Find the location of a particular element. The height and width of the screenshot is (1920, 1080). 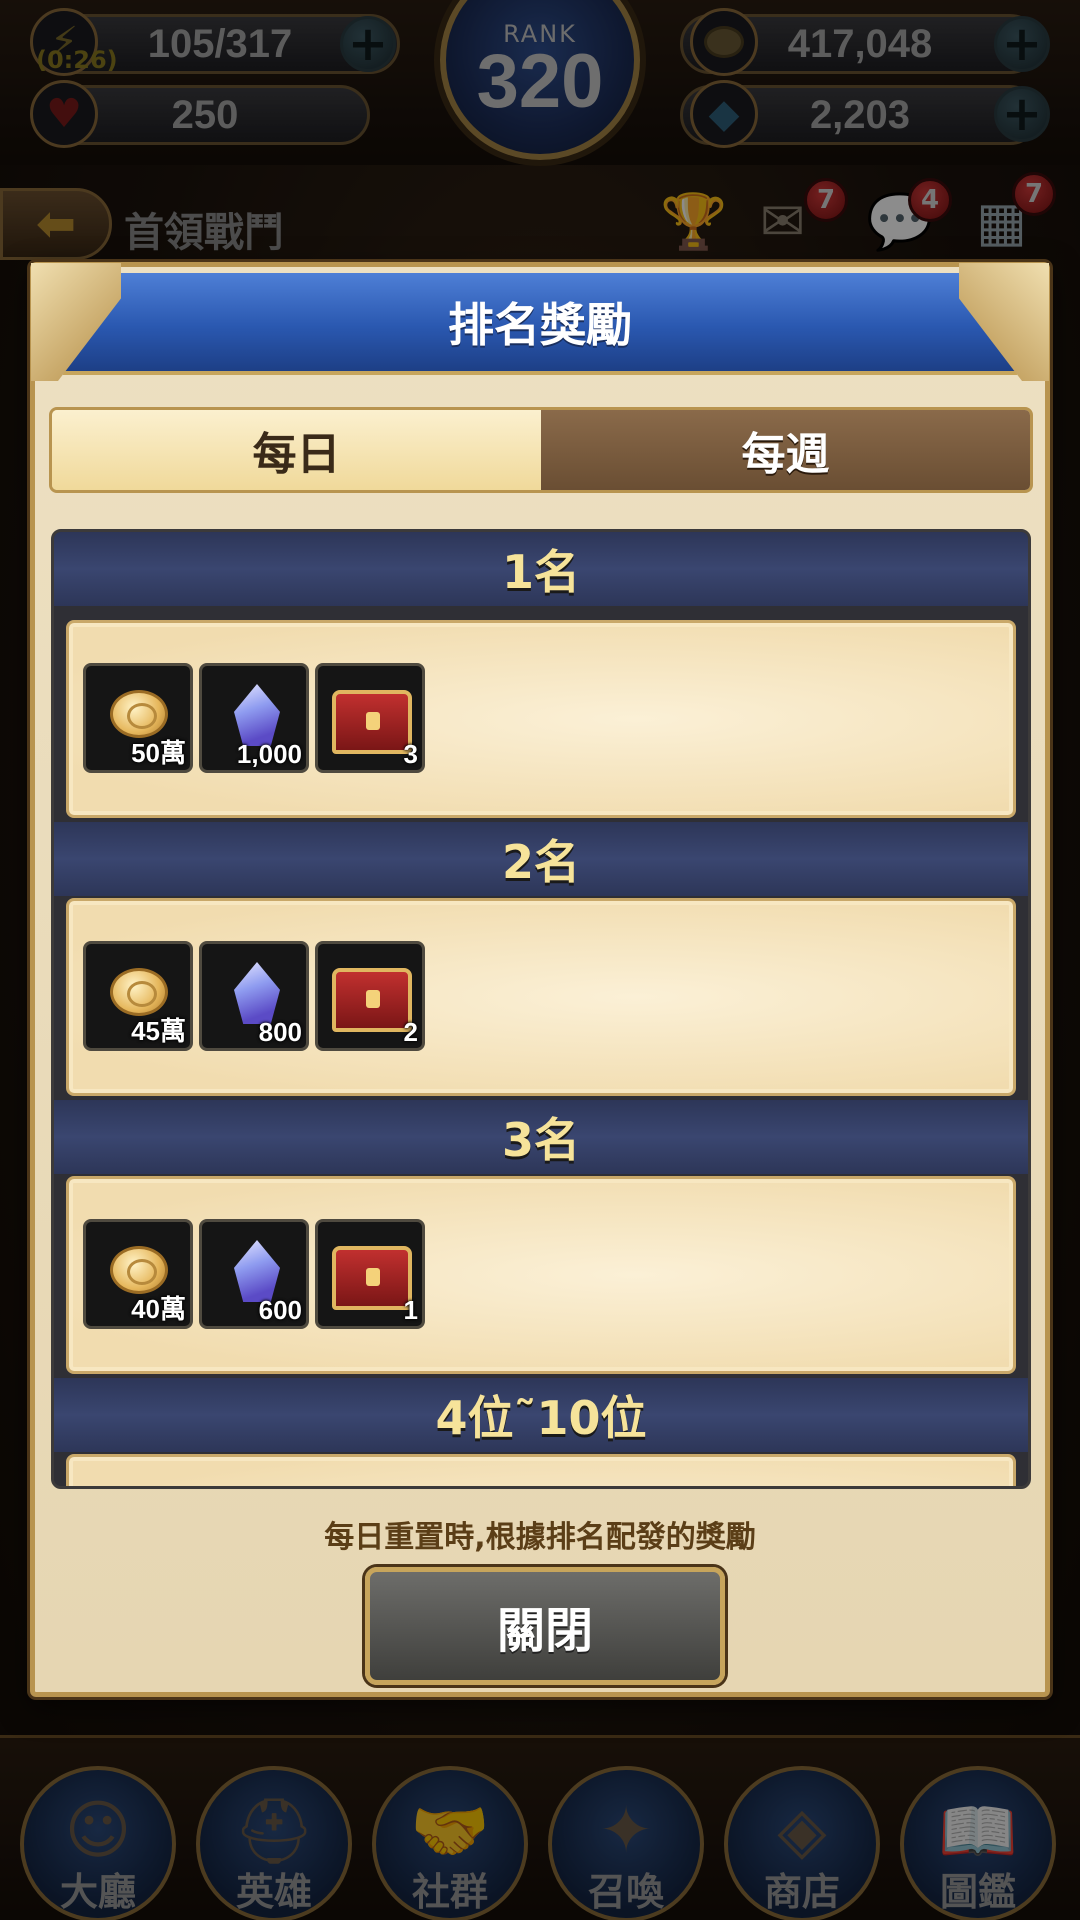

reward-item: 50萬 is located at coordinates (138, 718).